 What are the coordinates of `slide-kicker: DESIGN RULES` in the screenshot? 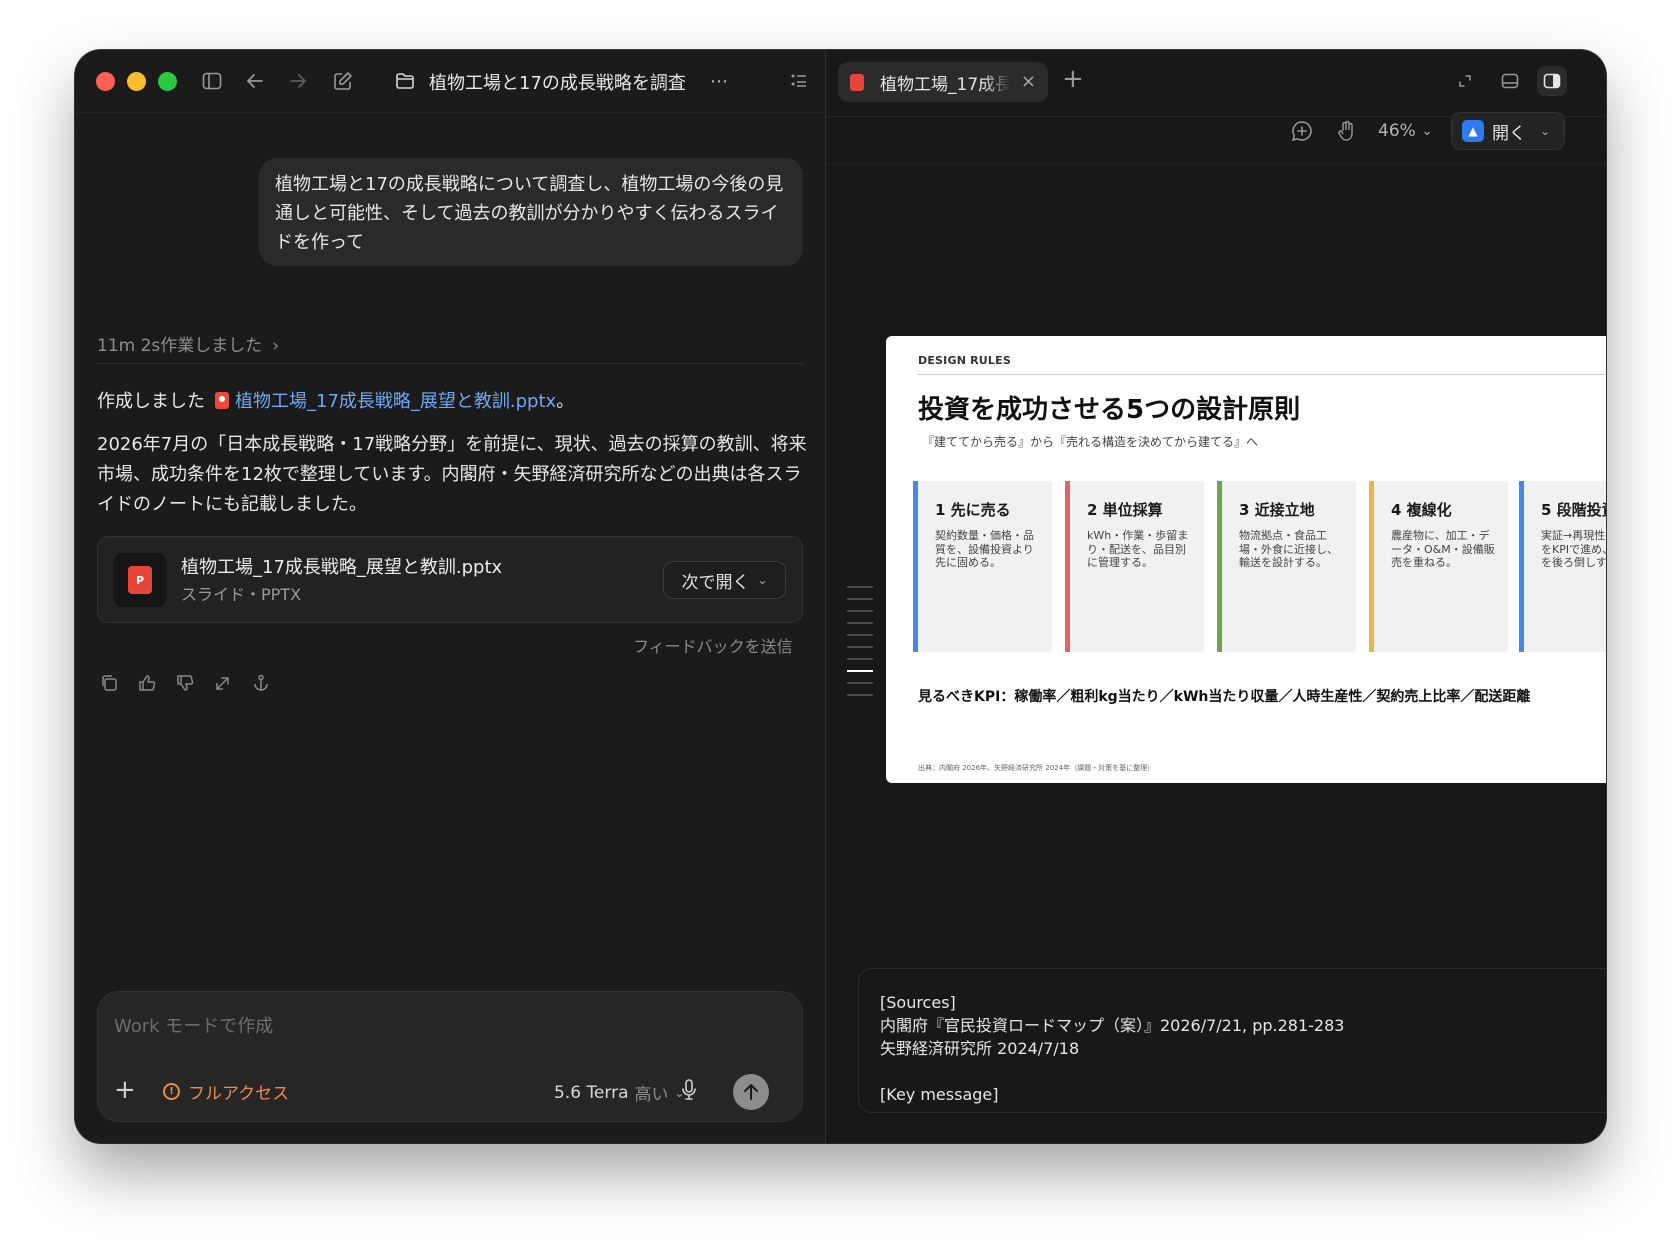 It's located at (964, 360).